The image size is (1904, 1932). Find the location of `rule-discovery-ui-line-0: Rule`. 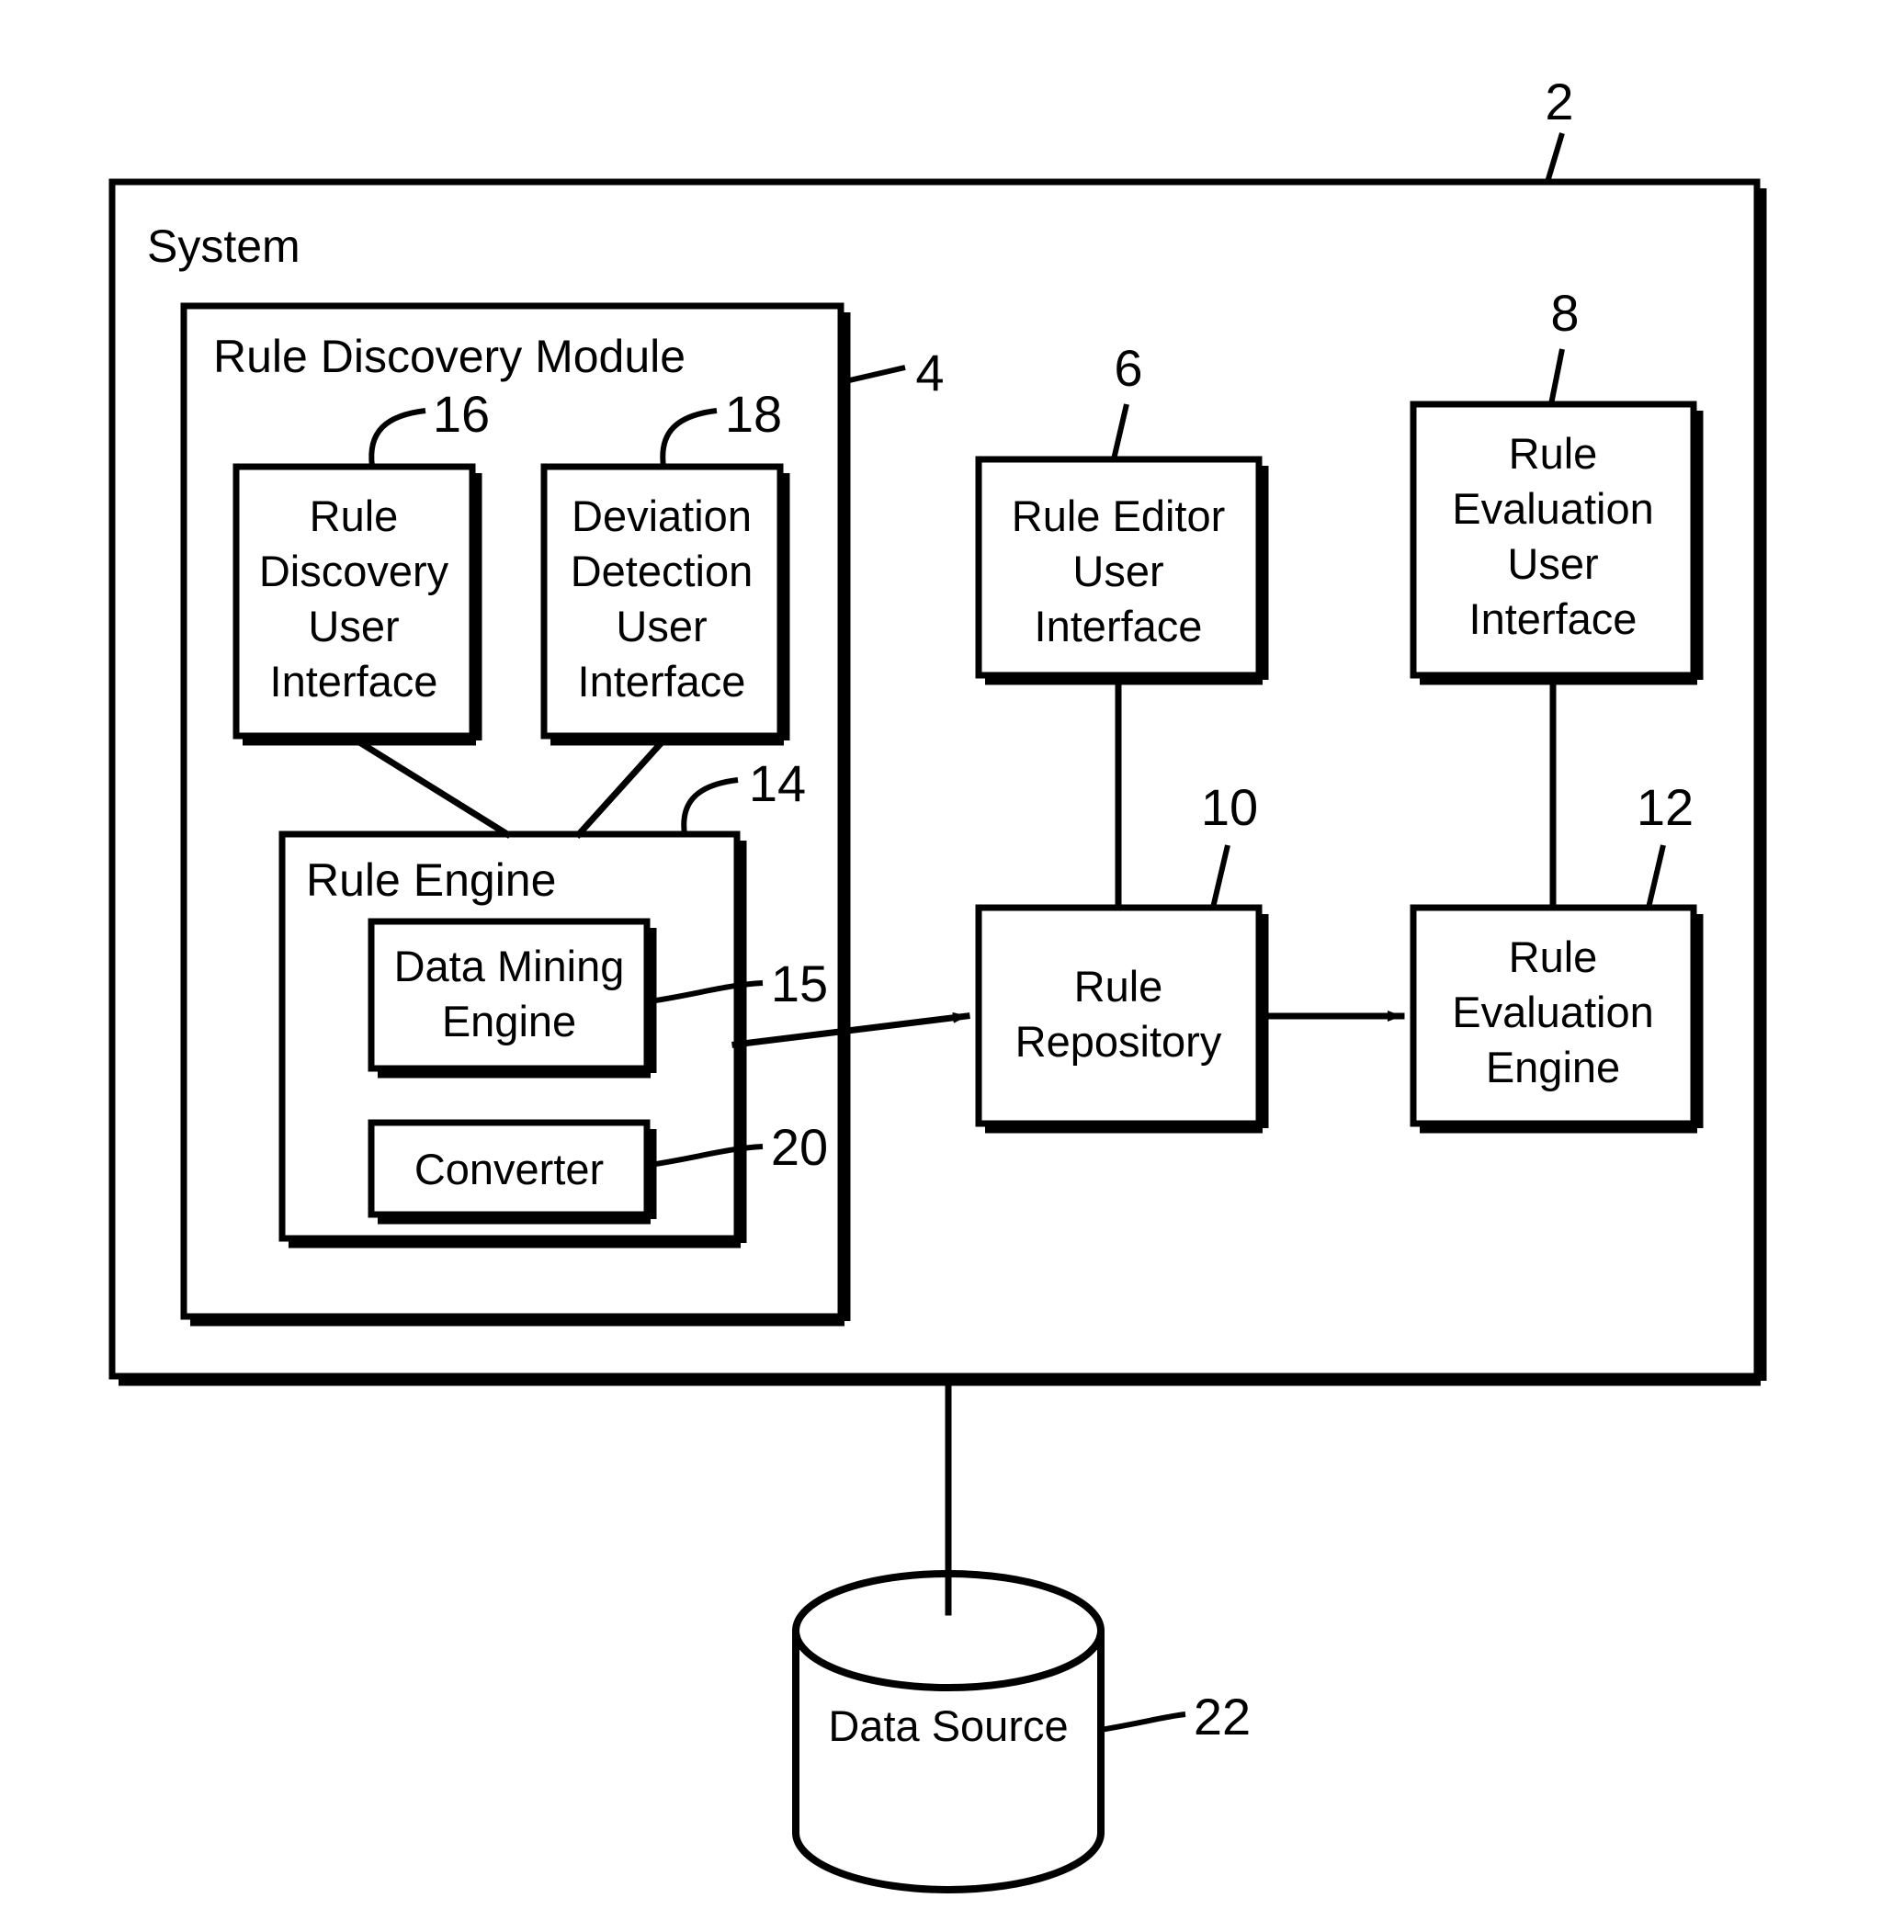

rule-discovery-ui-line-0: Rule is located at coordinates (354, 515).